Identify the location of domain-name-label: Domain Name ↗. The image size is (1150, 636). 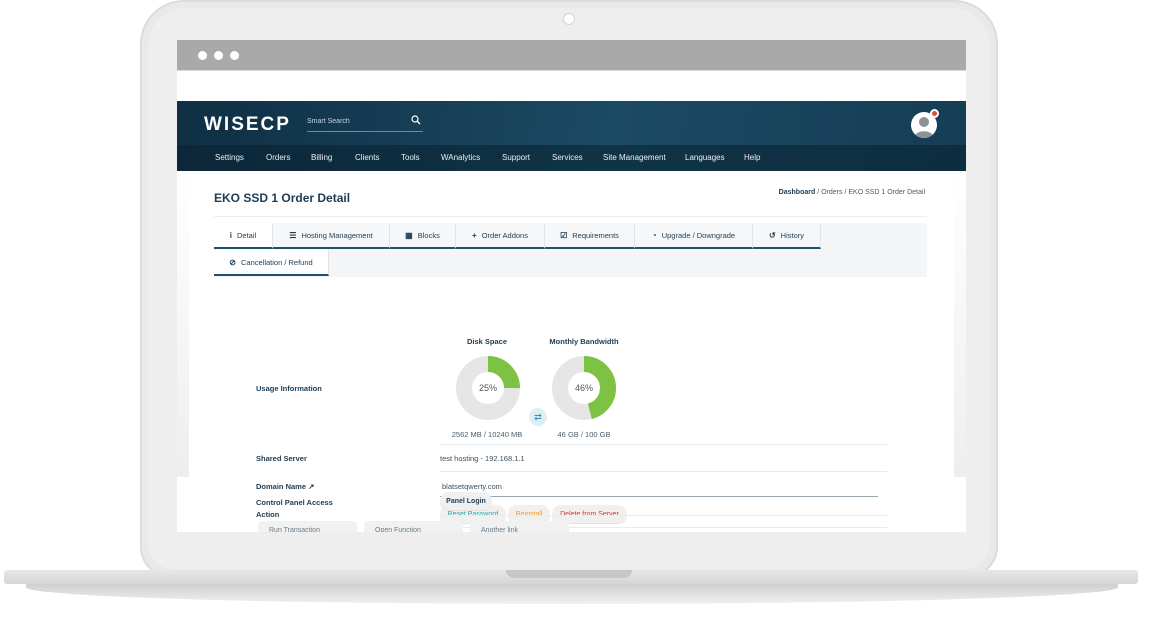
(285, 486).